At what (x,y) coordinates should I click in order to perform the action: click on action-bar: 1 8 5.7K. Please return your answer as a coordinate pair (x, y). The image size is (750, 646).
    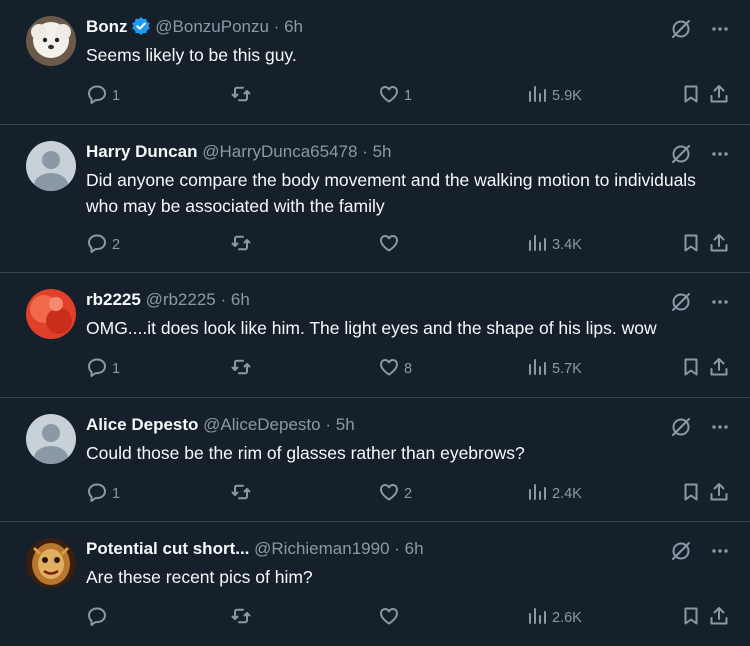
    Looking at the image, I should click on (408, 369).